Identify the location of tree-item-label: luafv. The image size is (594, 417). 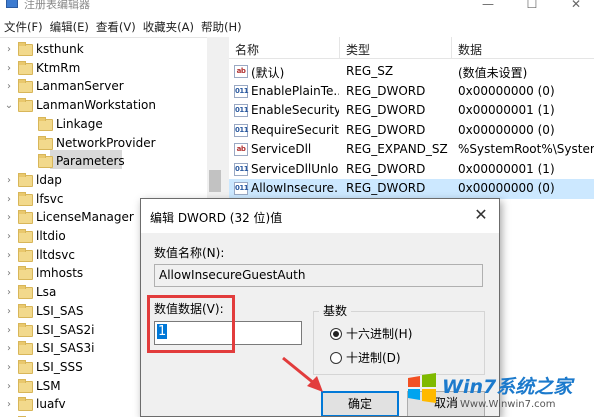
(51, 404).